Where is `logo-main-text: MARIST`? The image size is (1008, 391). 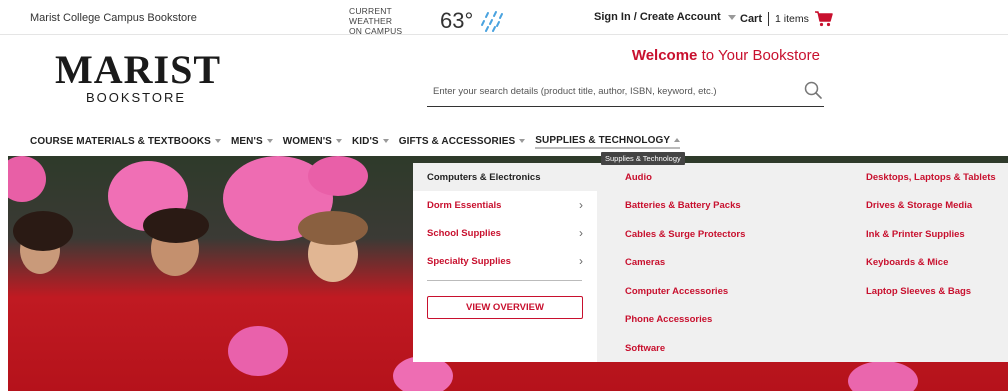
logo-main-text: MARIST is located at coordinates (138, 69).